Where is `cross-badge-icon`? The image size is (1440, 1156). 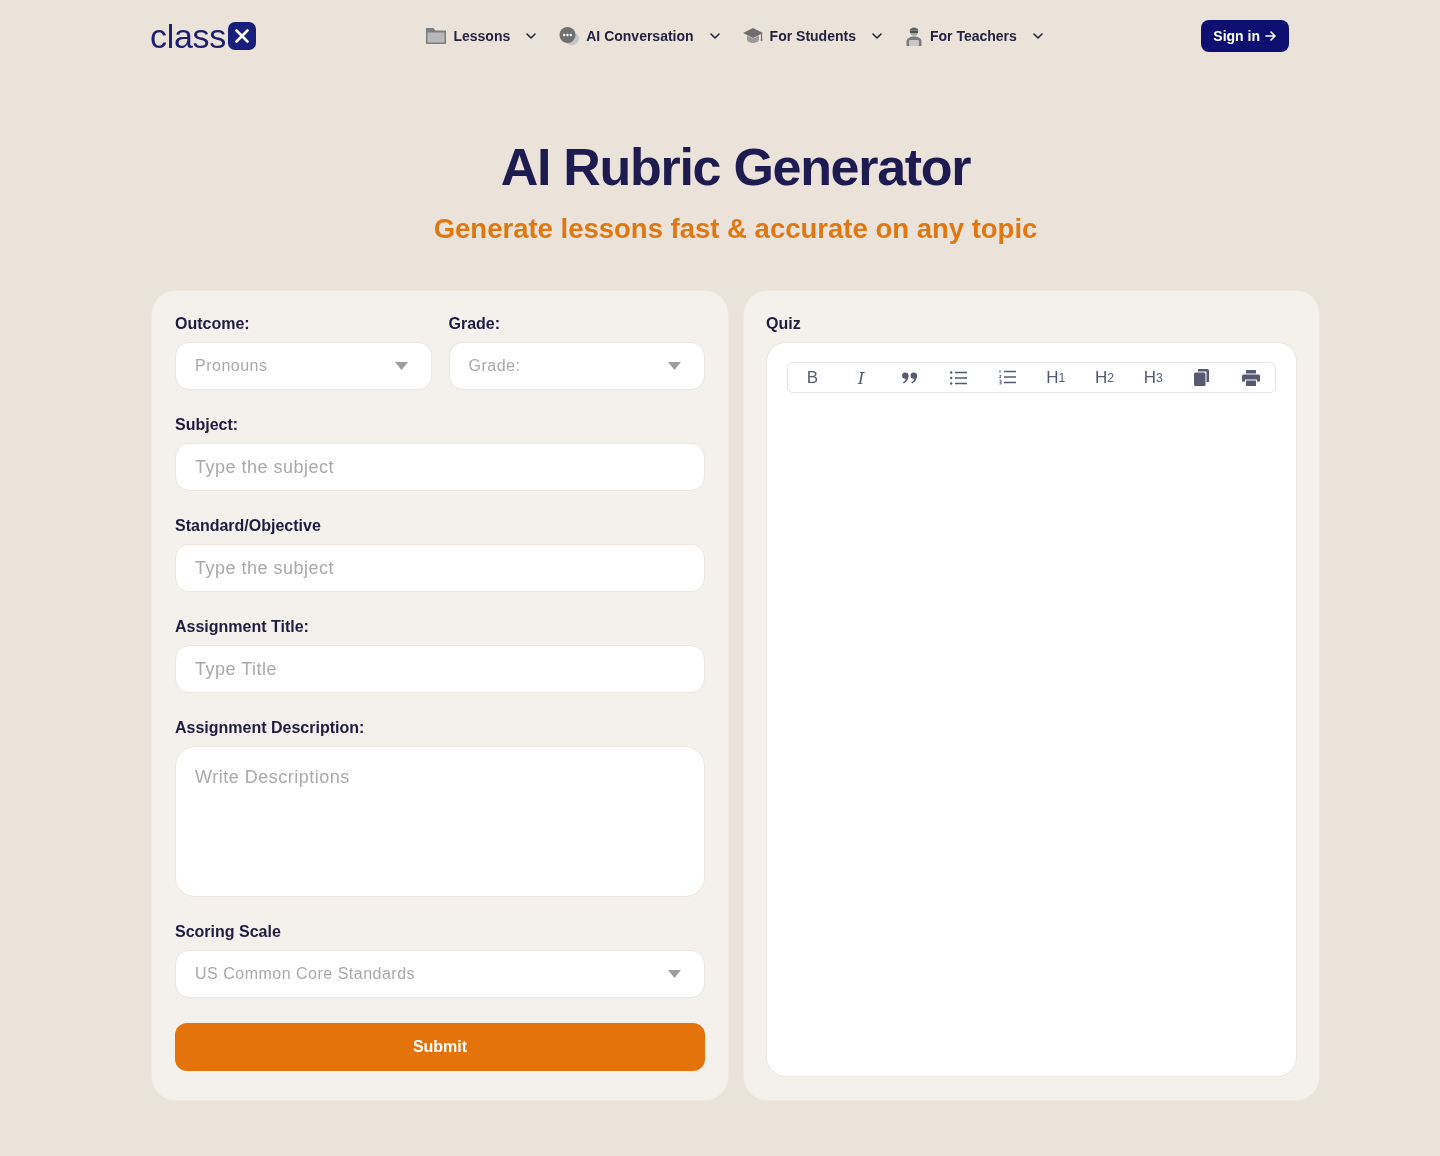
cross-badge-icon is located at coordinates (241, 36).